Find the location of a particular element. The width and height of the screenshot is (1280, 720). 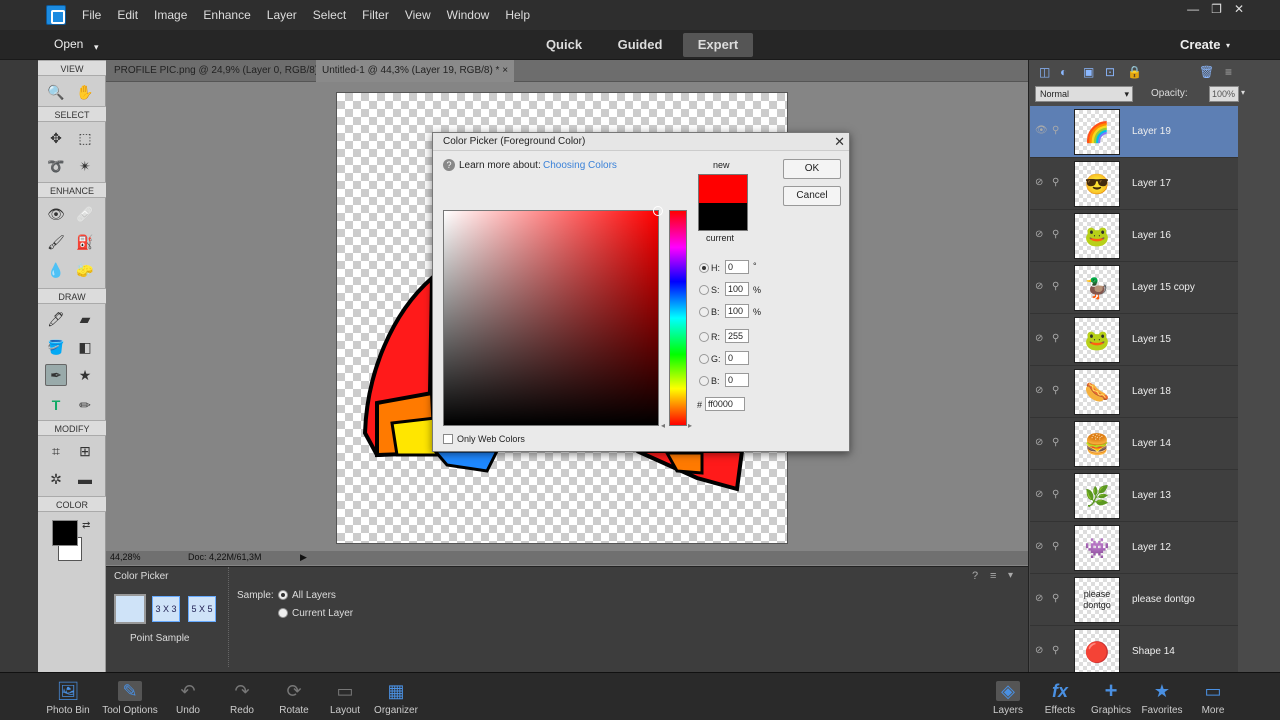

pencil-tool-icon: ✏ is located at coordinates (85, 405).